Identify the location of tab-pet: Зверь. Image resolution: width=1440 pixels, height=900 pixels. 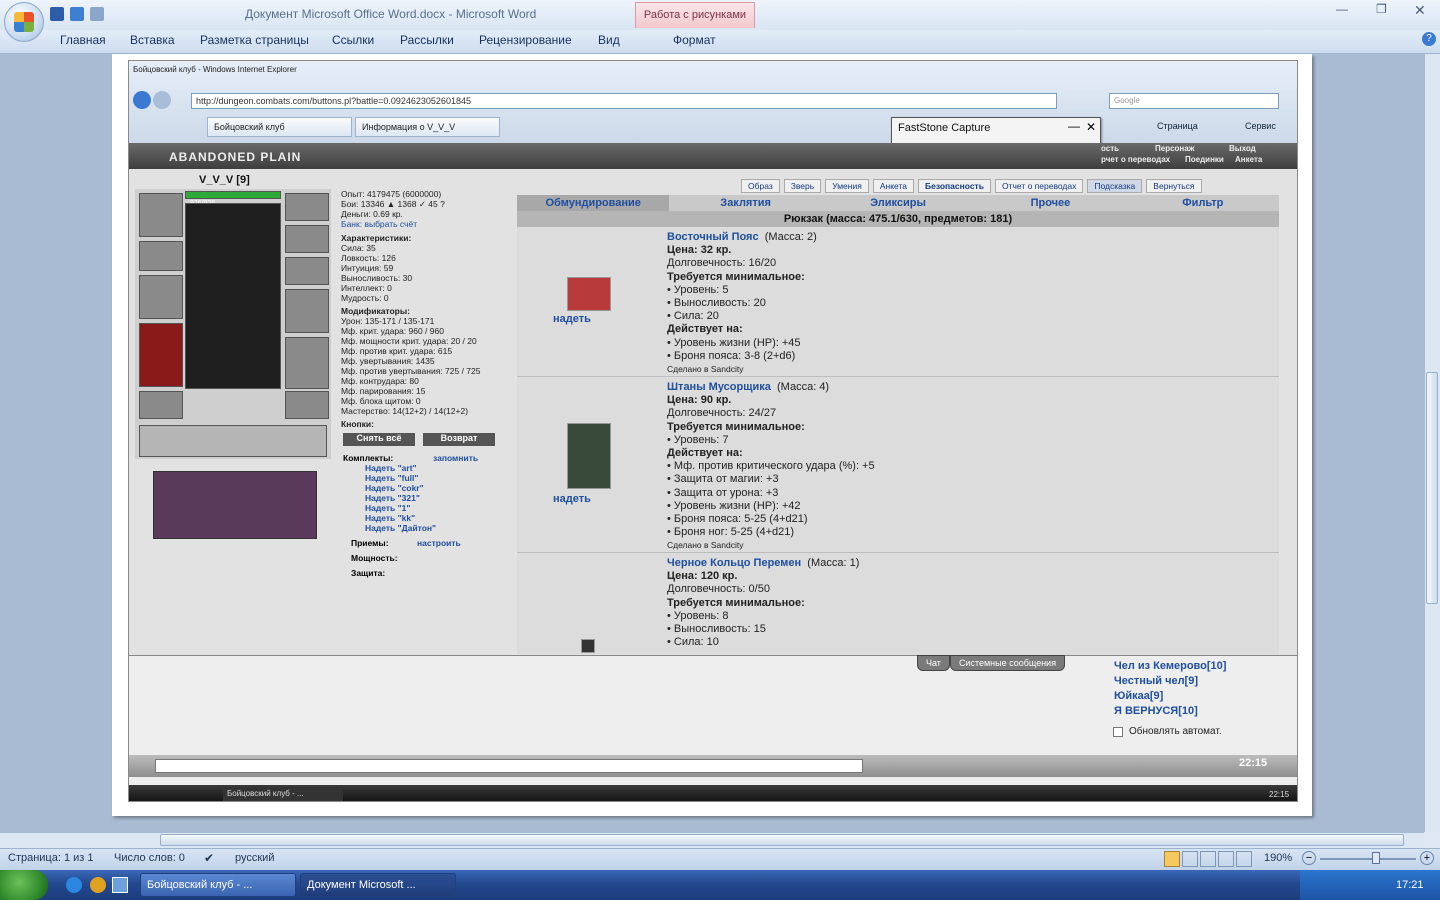
(802, 186).